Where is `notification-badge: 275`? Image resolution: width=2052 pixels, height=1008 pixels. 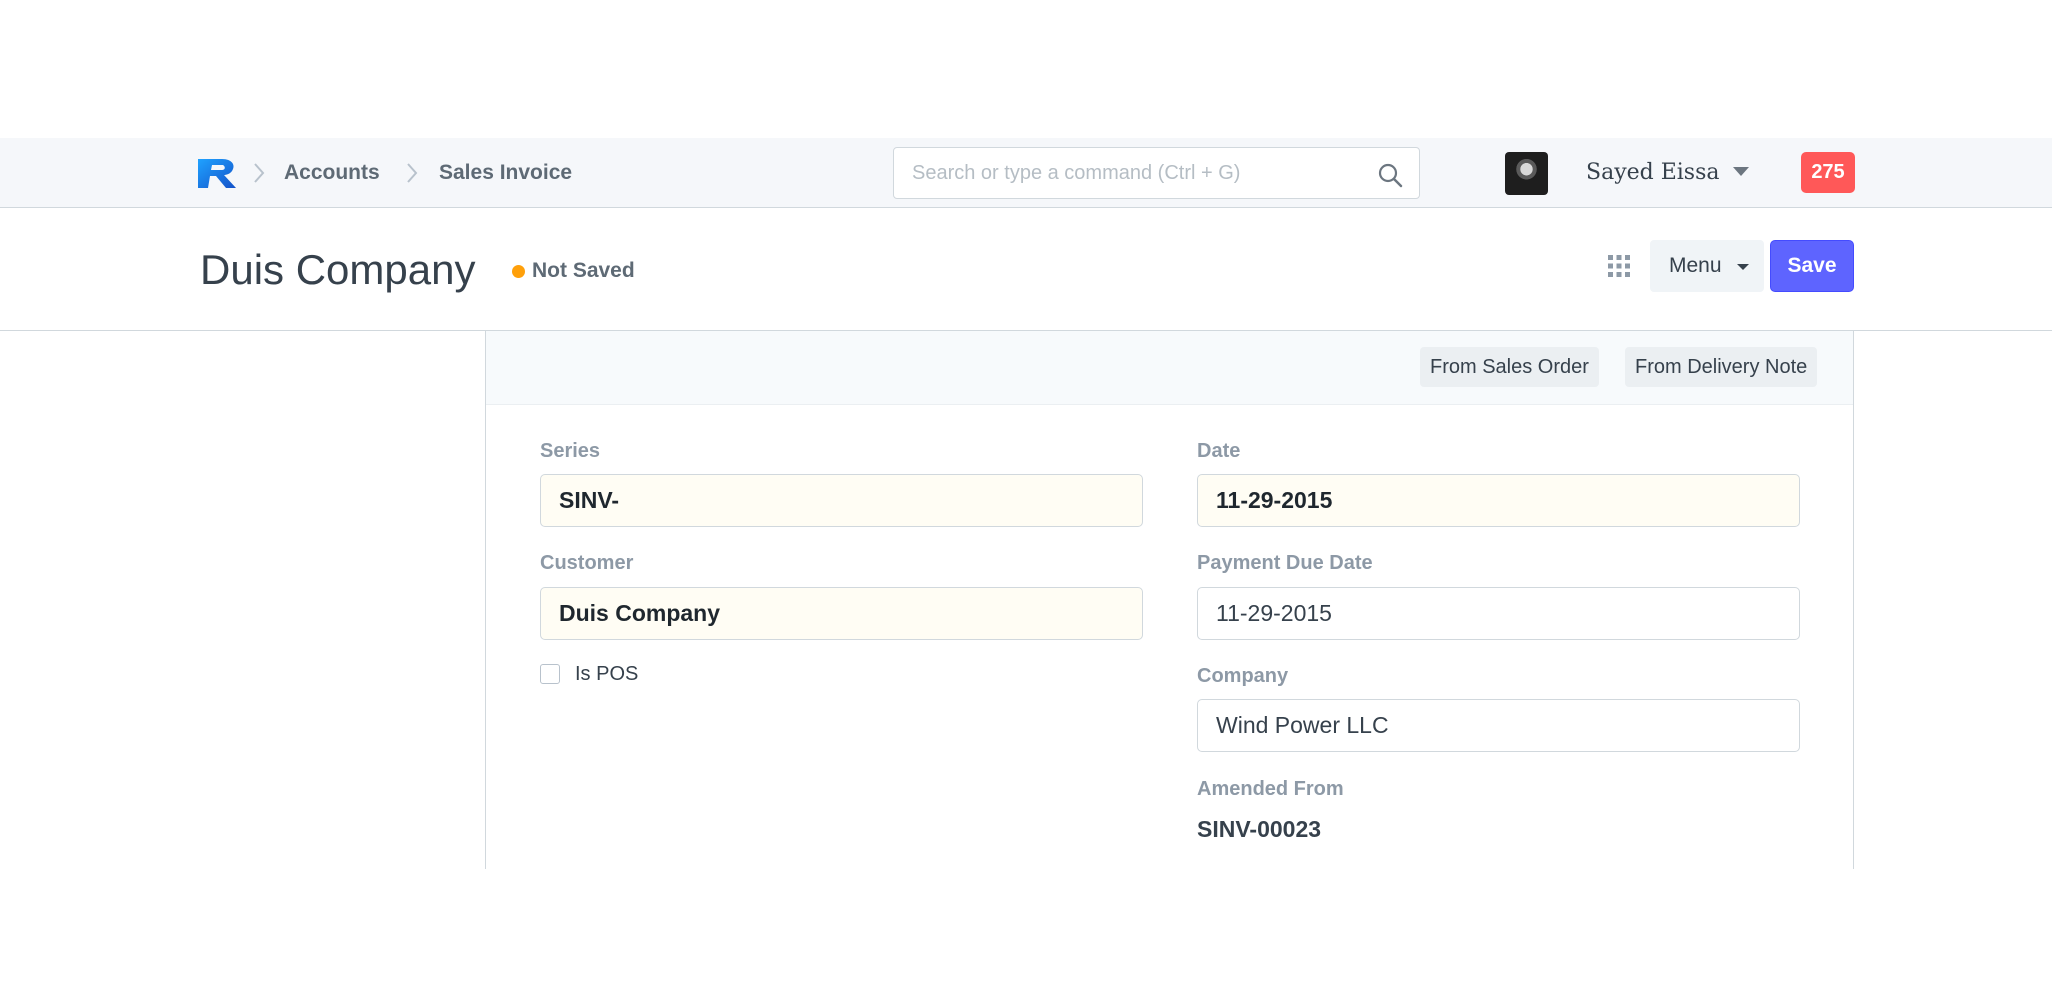 notification-badge: 275 is located at coordinates (1828, 172).